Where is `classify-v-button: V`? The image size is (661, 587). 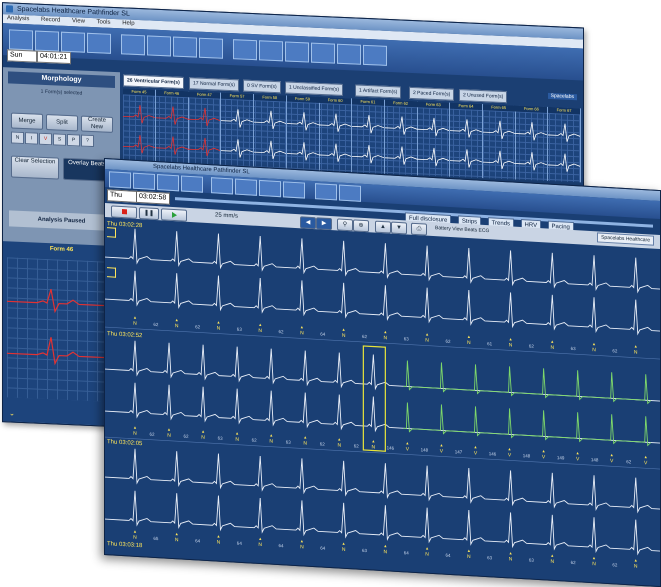 classify-v-button: V is located at coordinates (45, 139).